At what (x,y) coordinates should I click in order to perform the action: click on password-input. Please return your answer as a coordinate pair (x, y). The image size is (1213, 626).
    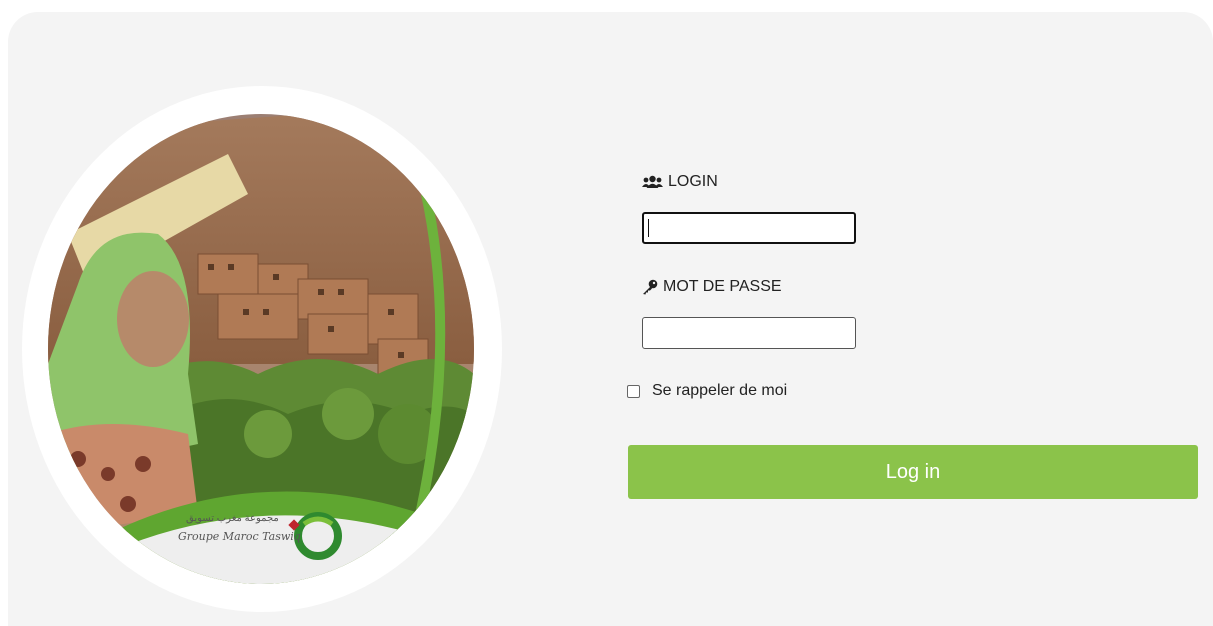
    Looking at the image, I should click on (749, 333).